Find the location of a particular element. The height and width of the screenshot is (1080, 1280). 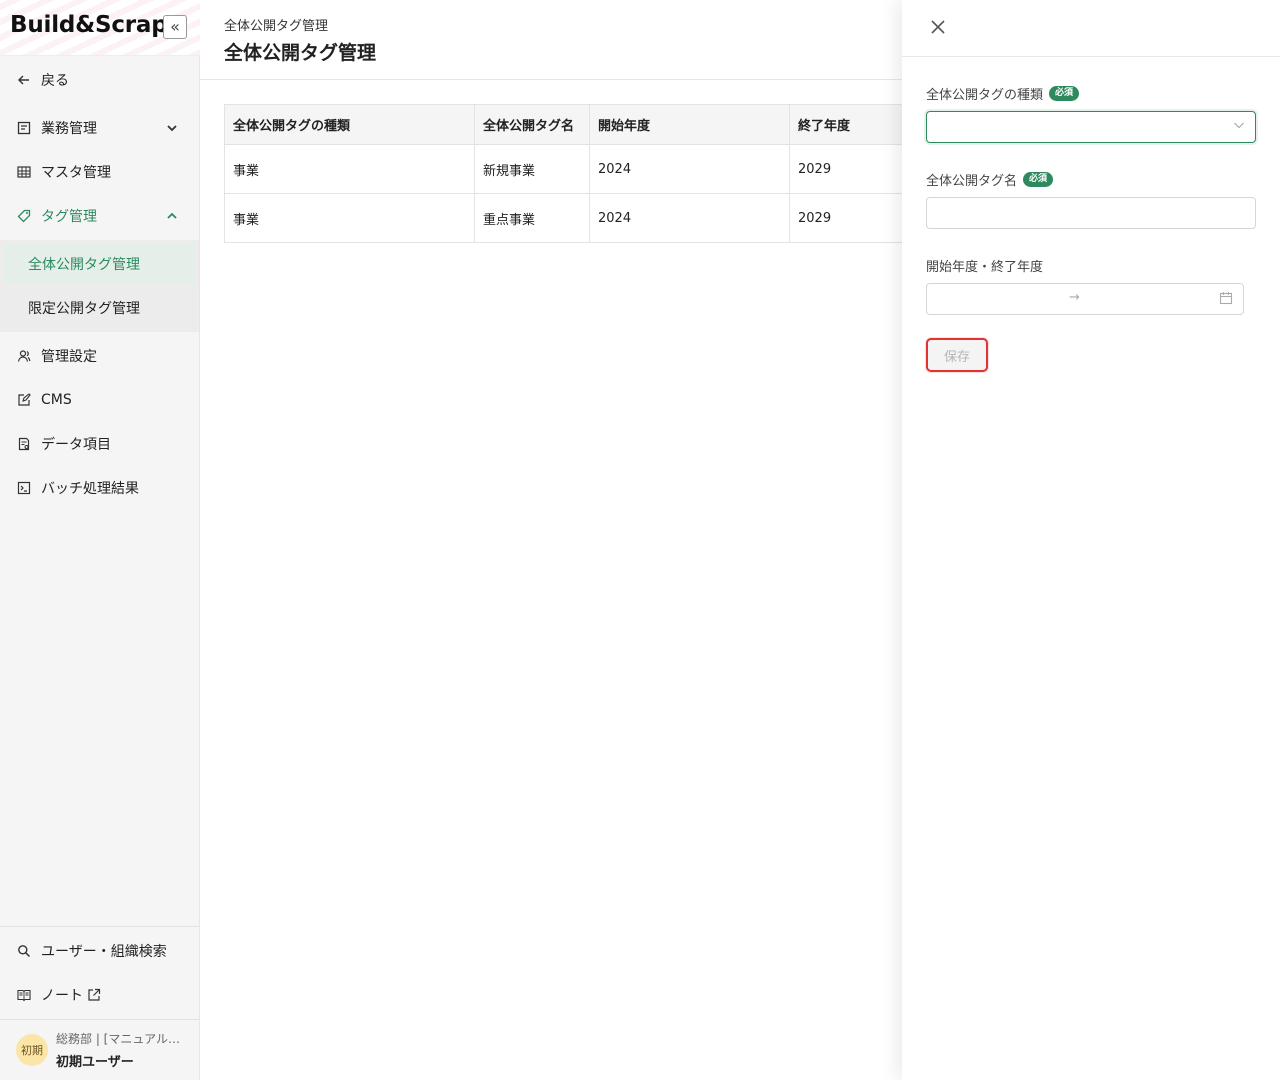

user-info: 総務部 | [マニュアル… 初期ユーザー is located at coordinates (118, 1050).